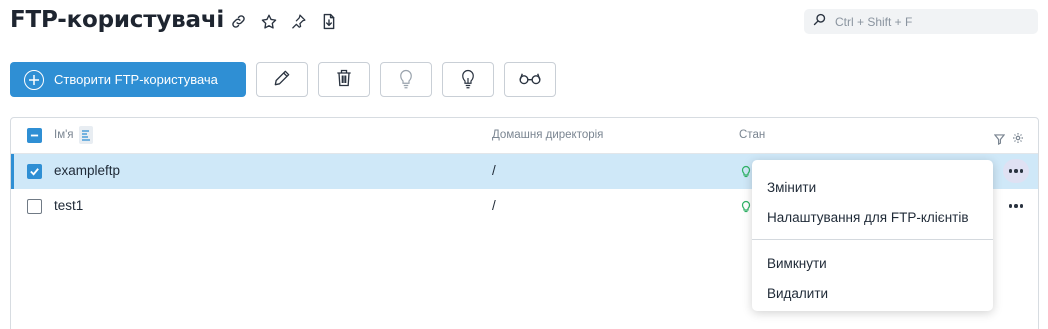  What do you see at coordinates (136, 79) in the screenshot?
I see `create-button-label: Створити FTP-користувача` at bounding box center [136, 79].